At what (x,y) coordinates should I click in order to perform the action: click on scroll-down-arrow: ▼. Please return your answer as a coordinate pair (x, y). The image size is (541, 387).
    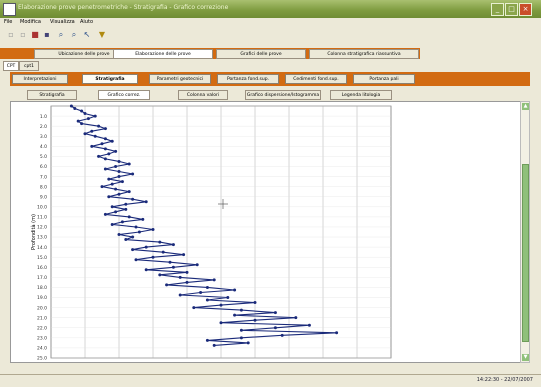
    Looking at the image, I should click on (525, 357).